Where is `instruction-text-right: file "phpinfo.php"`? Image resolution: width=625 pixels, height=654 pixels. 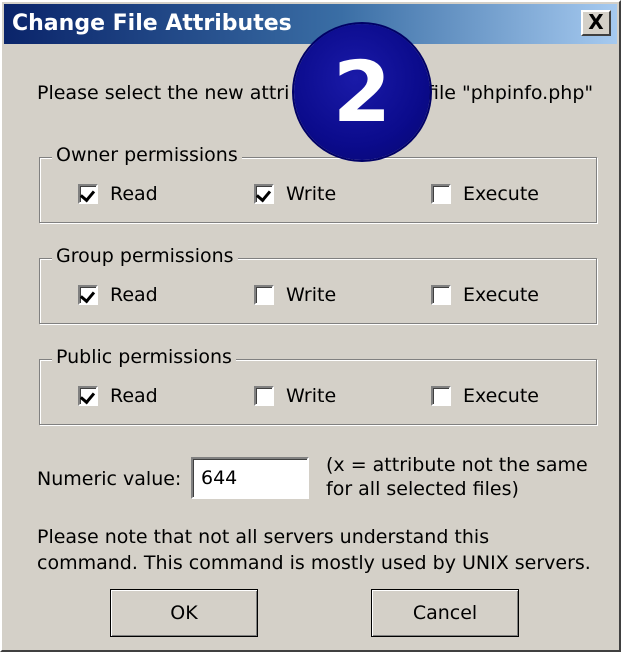
instruction-text-right: file "phpinfo.php" is located at coordinates (510, 93).